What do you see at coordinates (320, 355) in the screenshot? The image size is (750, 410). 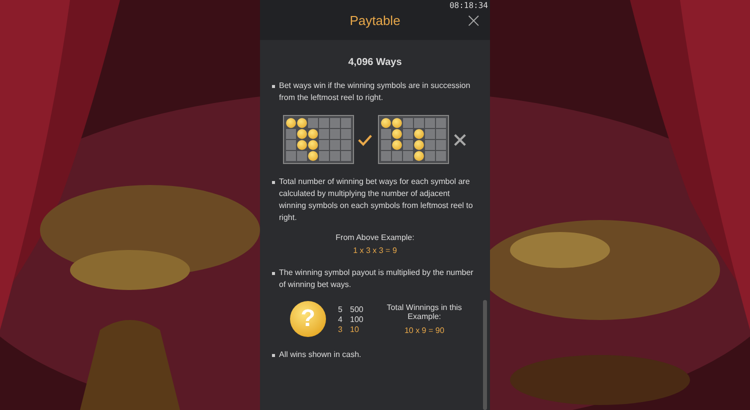 I see `rule-text: All wins shown in cash.` at bounding box center [320, 355].